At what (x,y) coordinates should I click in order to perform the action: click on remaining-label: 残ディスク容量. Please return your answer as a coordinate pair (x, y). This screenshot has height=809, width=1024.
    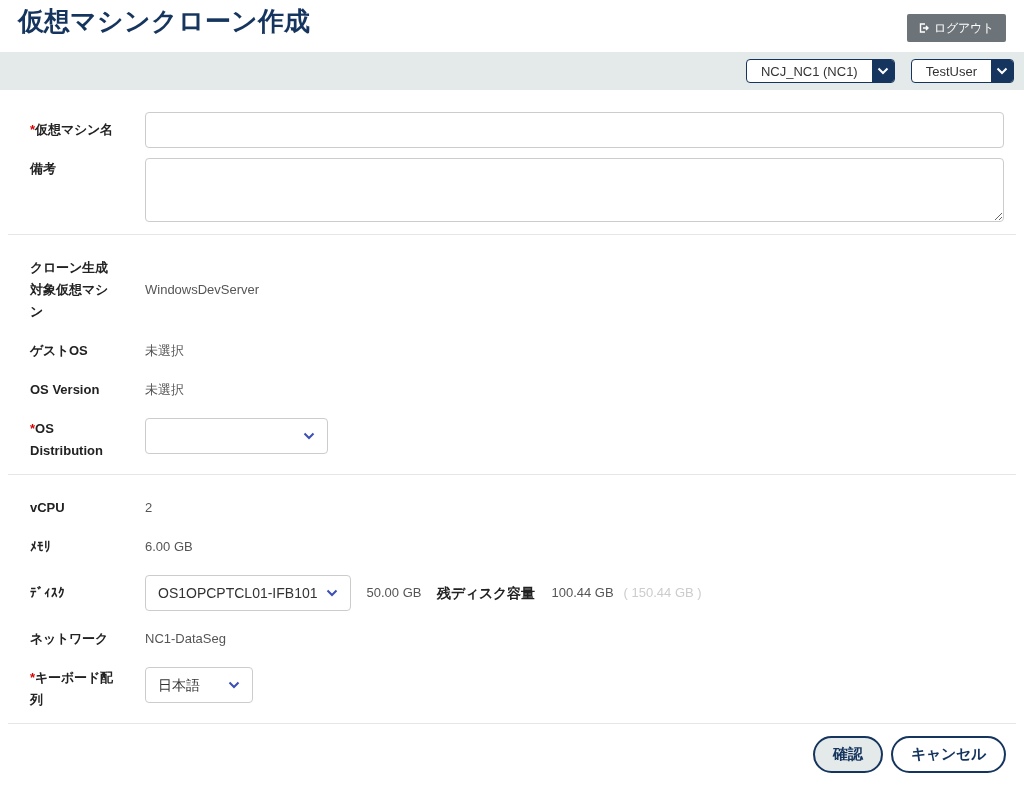
    Looking at the image, I should click on (486, 593).